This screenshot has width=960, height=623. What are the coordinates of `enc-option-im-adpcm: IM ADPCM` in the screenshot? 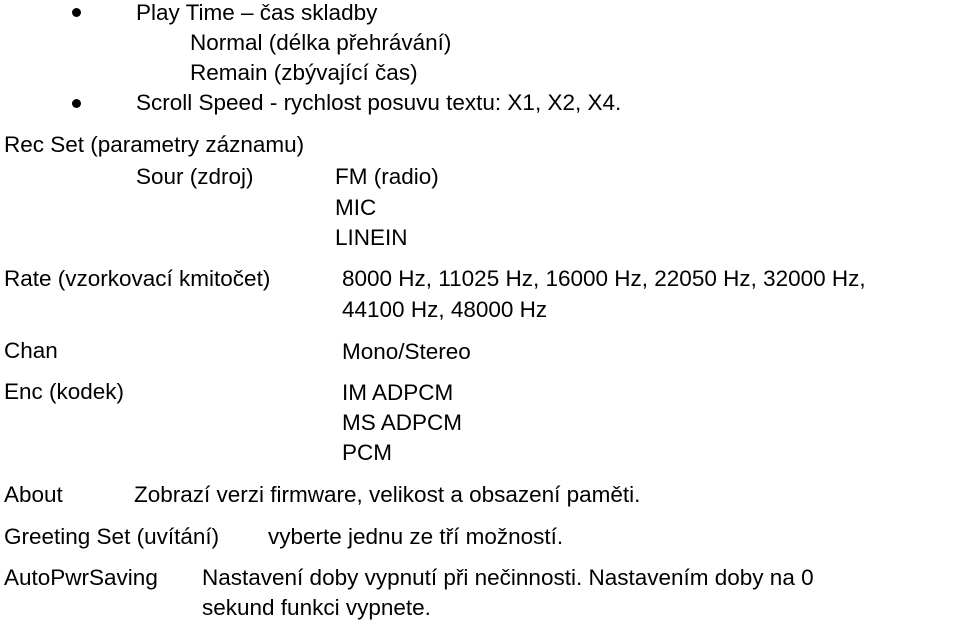 It's located at (398, 392).